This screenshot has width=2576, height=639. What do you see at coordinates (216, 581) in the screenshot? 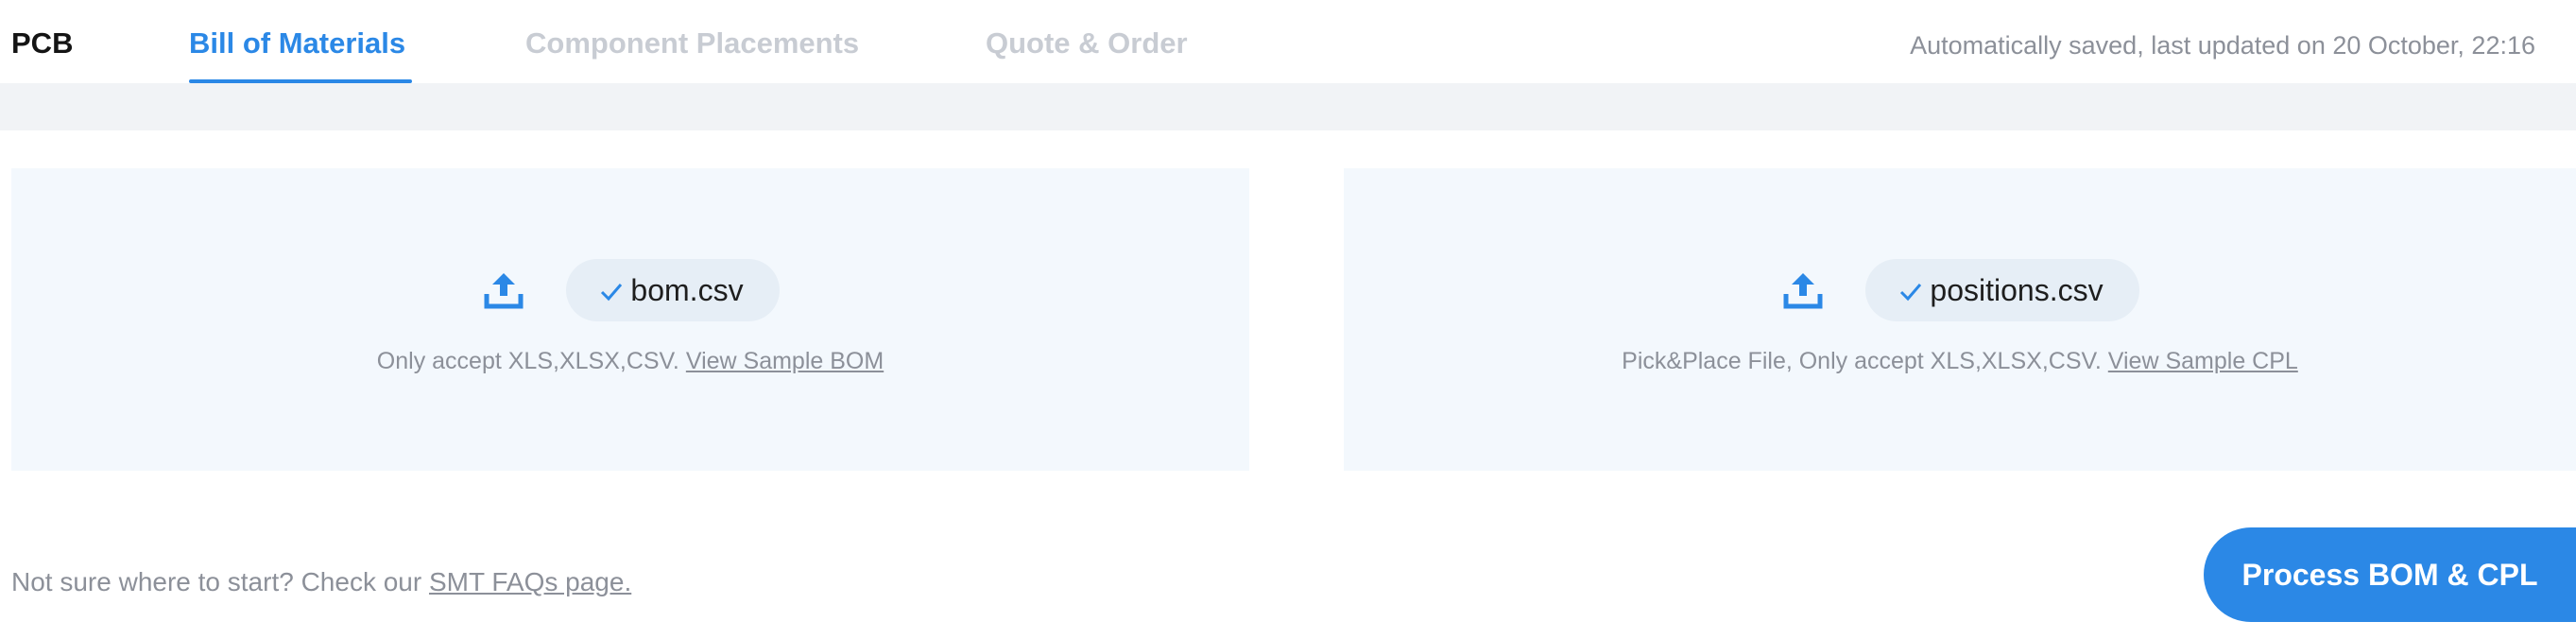
I see `footer-help-text: Not sure where to start? Check our` at bounding box center [216, 581].